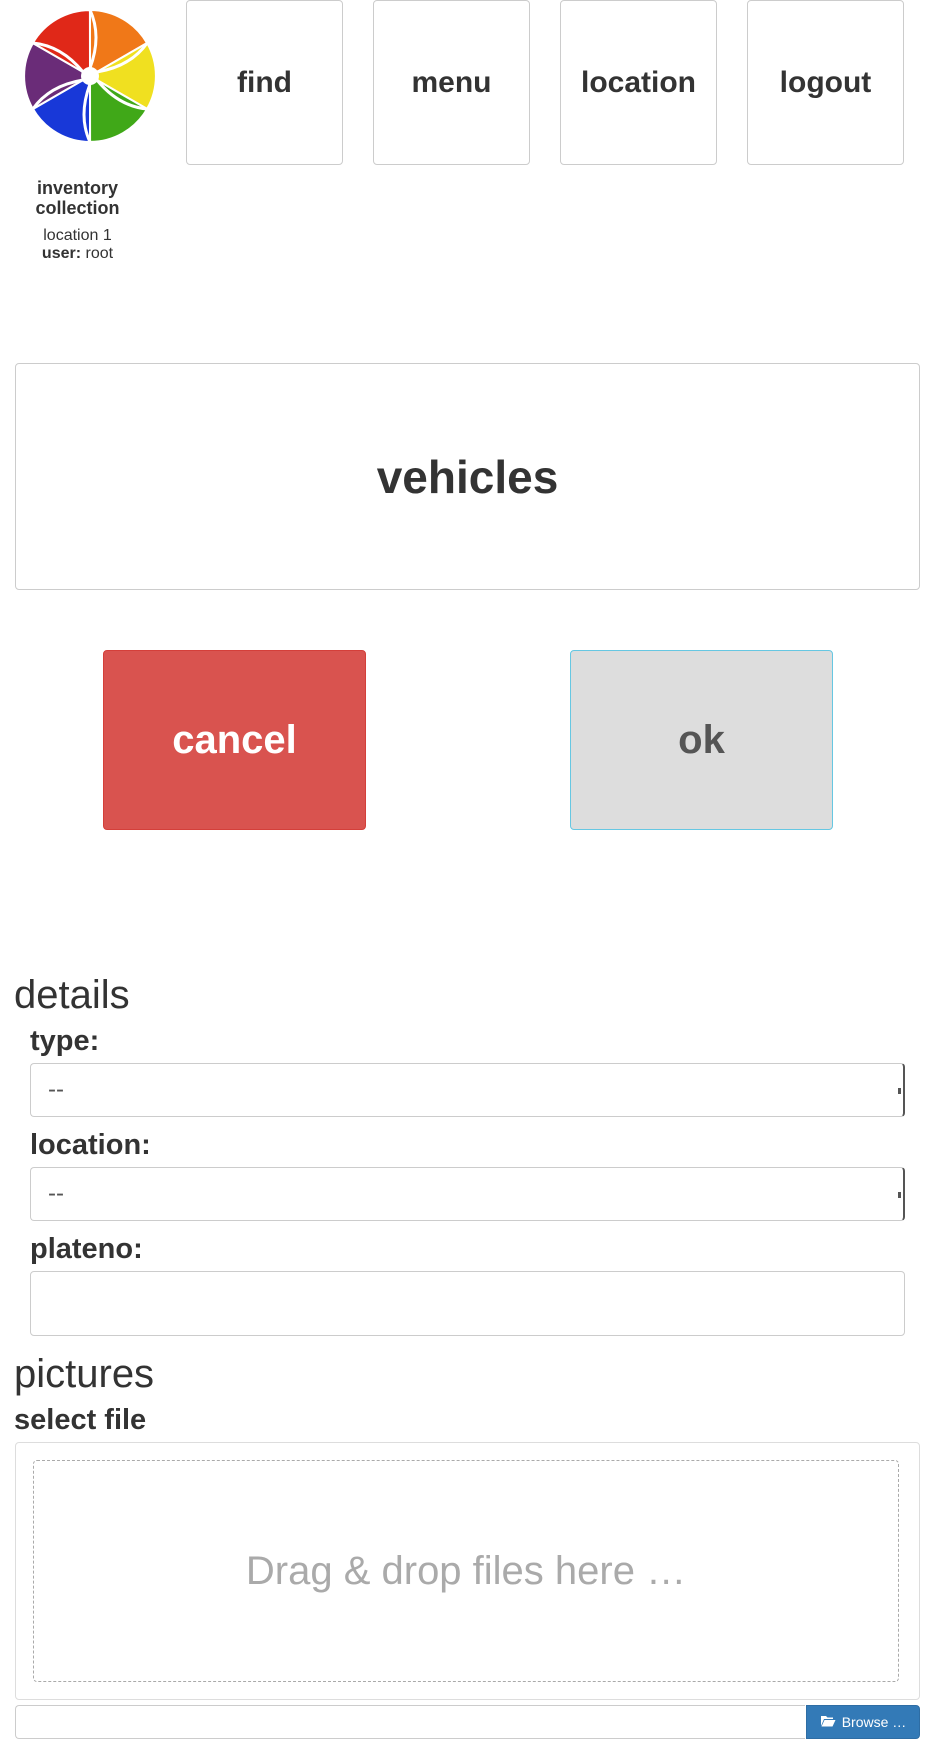 Image resolution: width=935 pixels, height=1755 pixels. Describe the element at coordinates (61, 253) in the screenshot. I see `user-label: user:` at that location.